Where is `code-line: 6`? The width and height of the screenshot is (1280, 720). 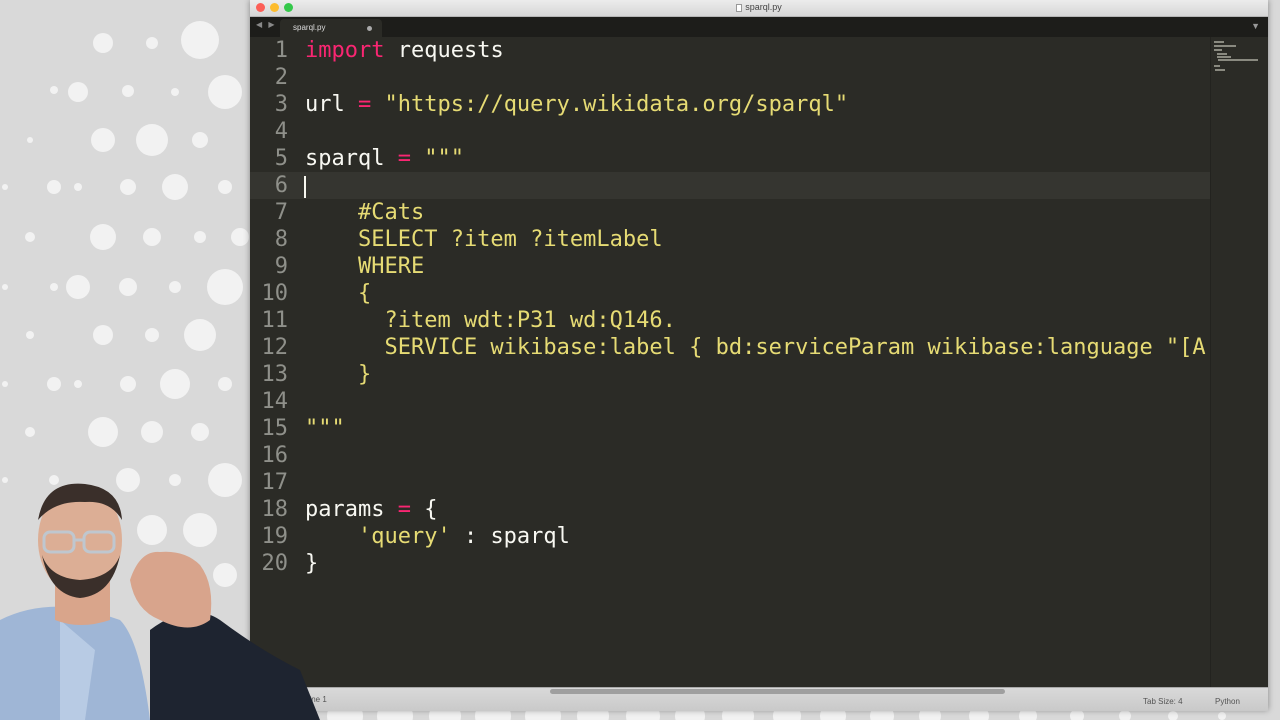
code-line: 6 is located at coordinates (731, 185).